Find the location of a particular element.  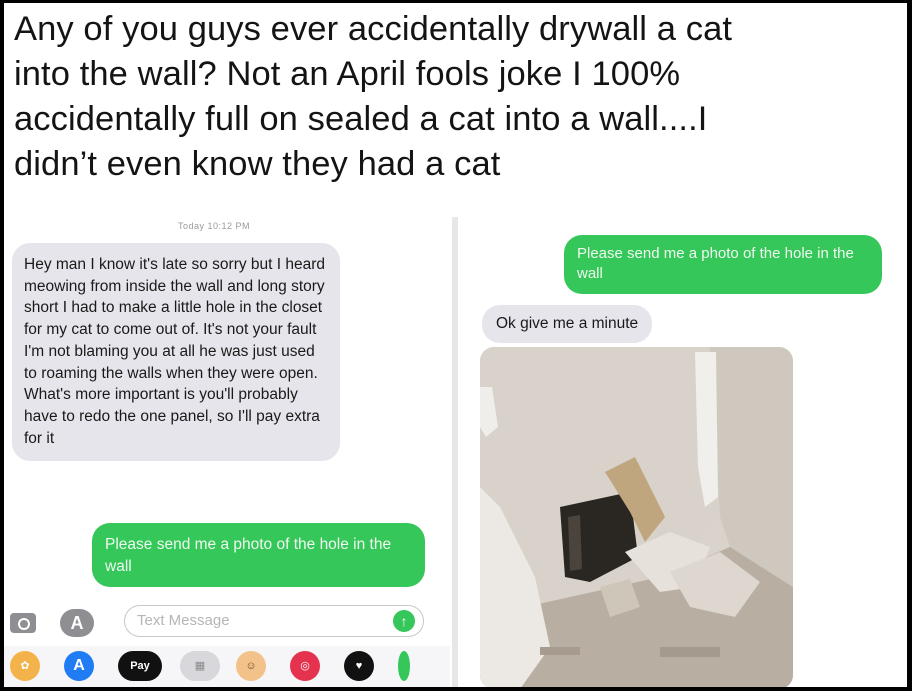

memoji-icon: ☺ is located at coordinates (251, 666).